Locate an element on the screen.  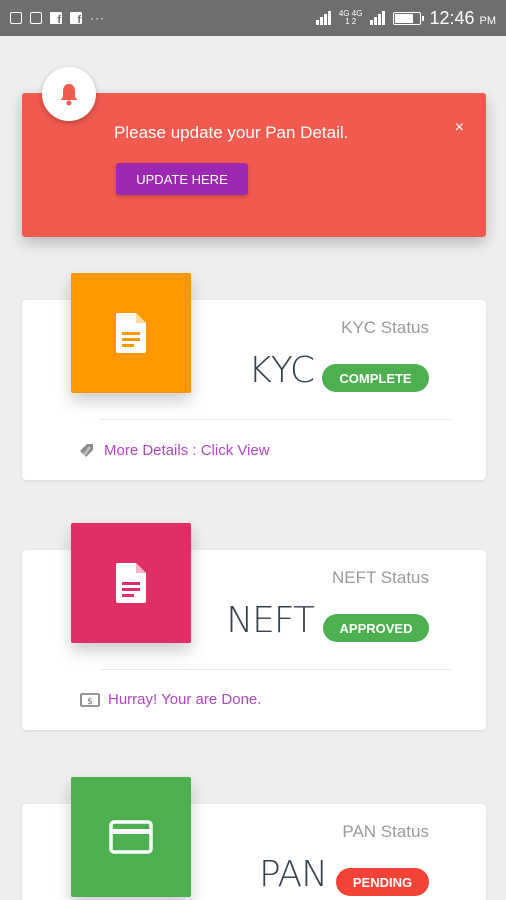
notification-icons: ··· is located at coordinates (57, 18).